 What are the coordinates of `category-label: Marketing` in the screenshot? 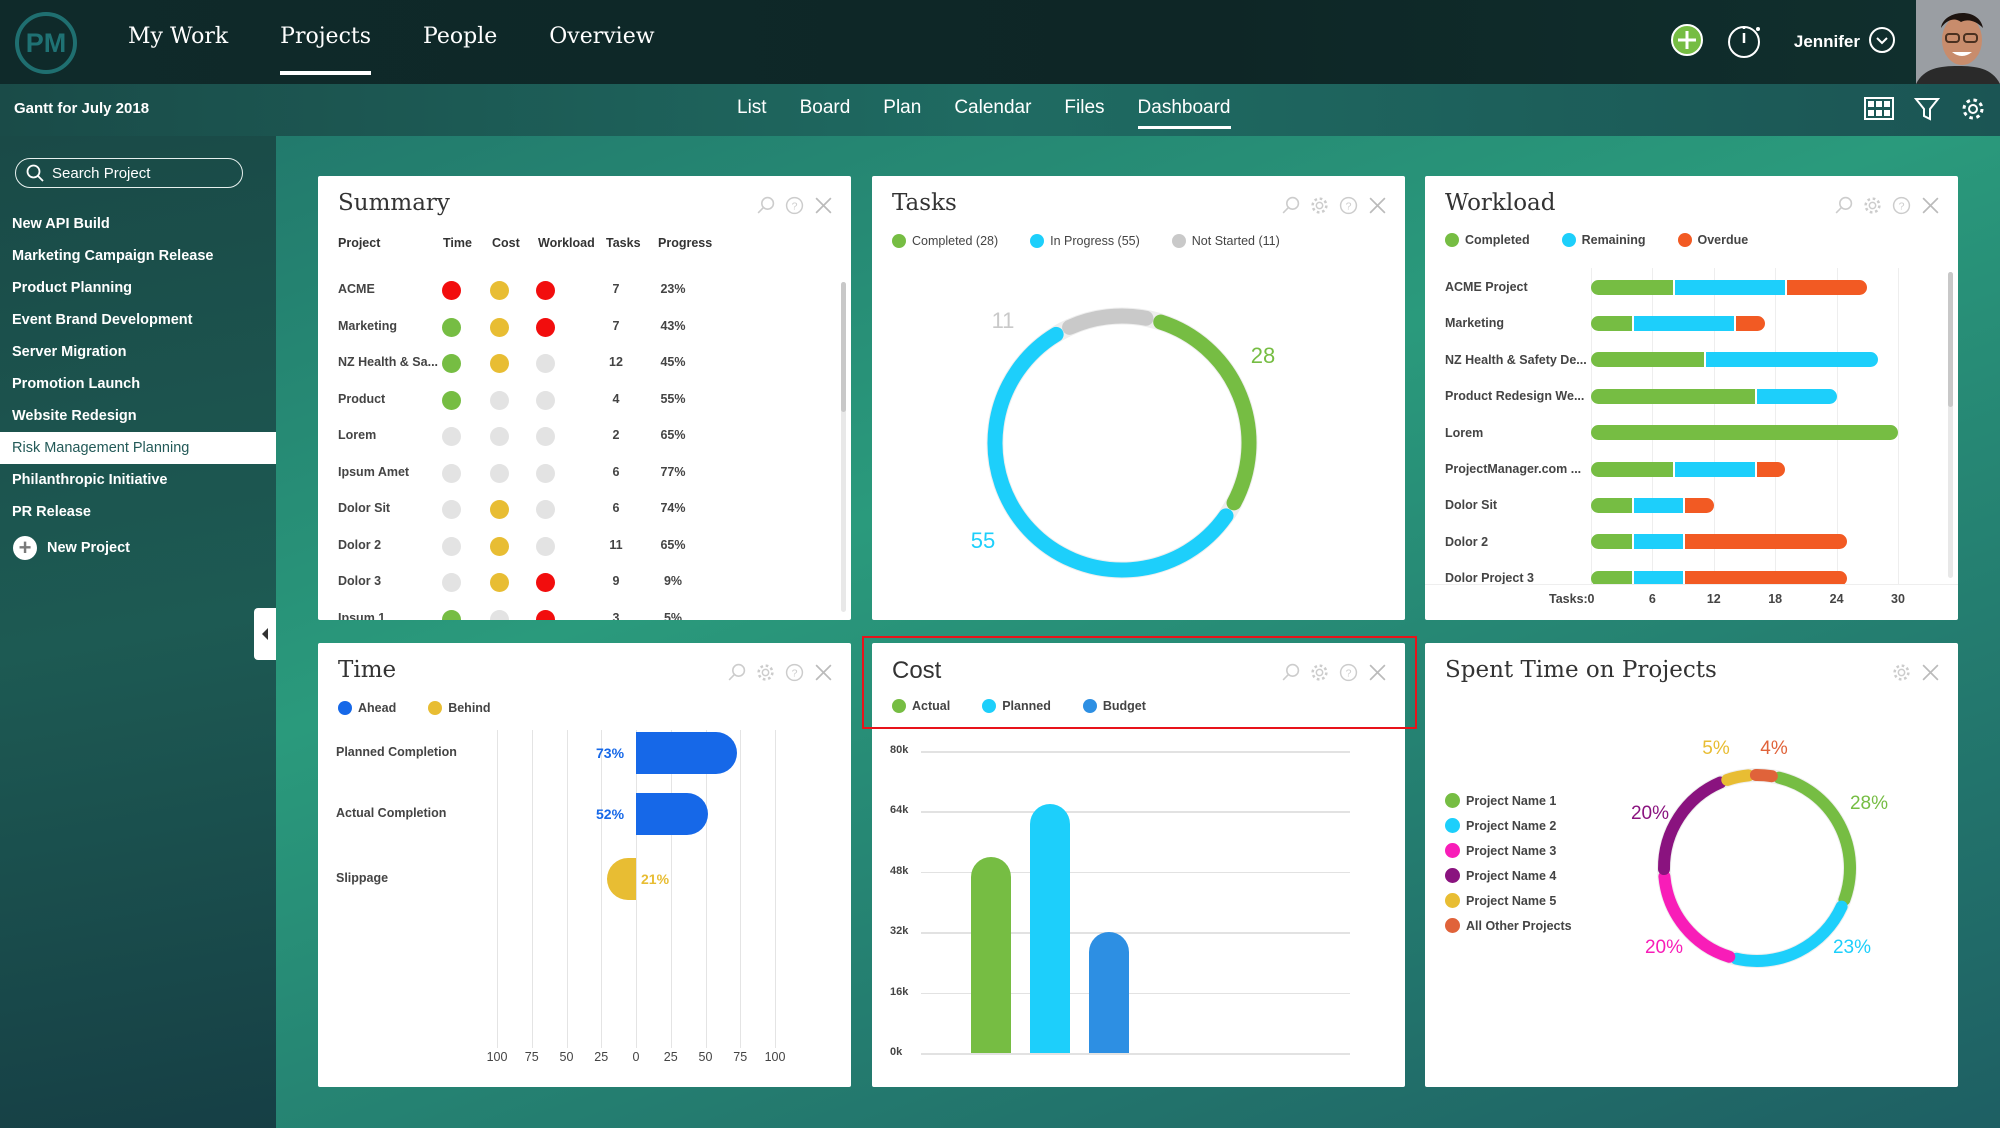 It's located at (1475, 323).